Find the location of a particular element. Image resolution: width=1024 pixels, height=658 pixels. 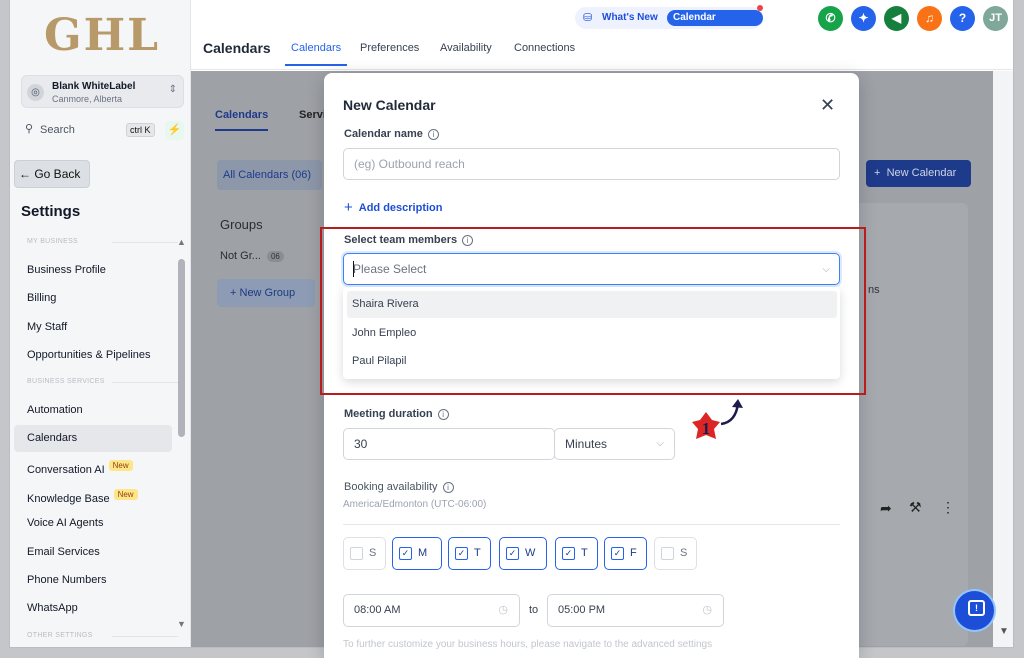

day-label: T is located at coordinates (584, 553).